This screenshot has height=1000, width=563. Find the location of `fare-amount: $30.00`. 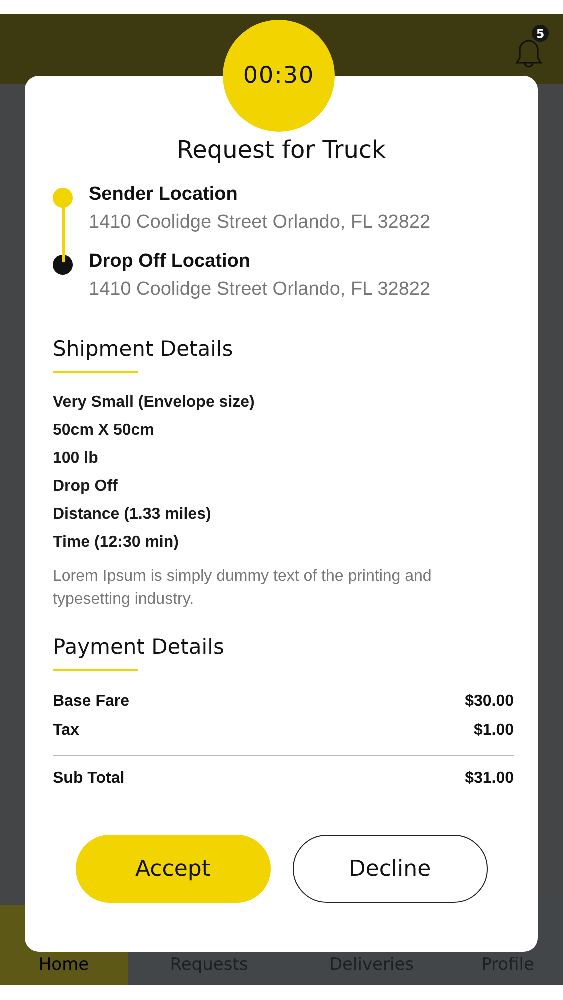

fare-amount: $30.00 is located at coordinates (489, 702).